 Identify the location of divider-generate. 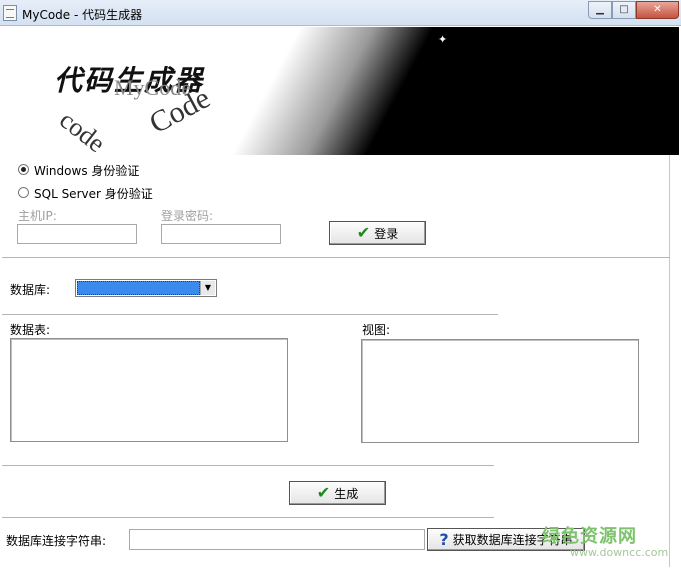
(248, 517).